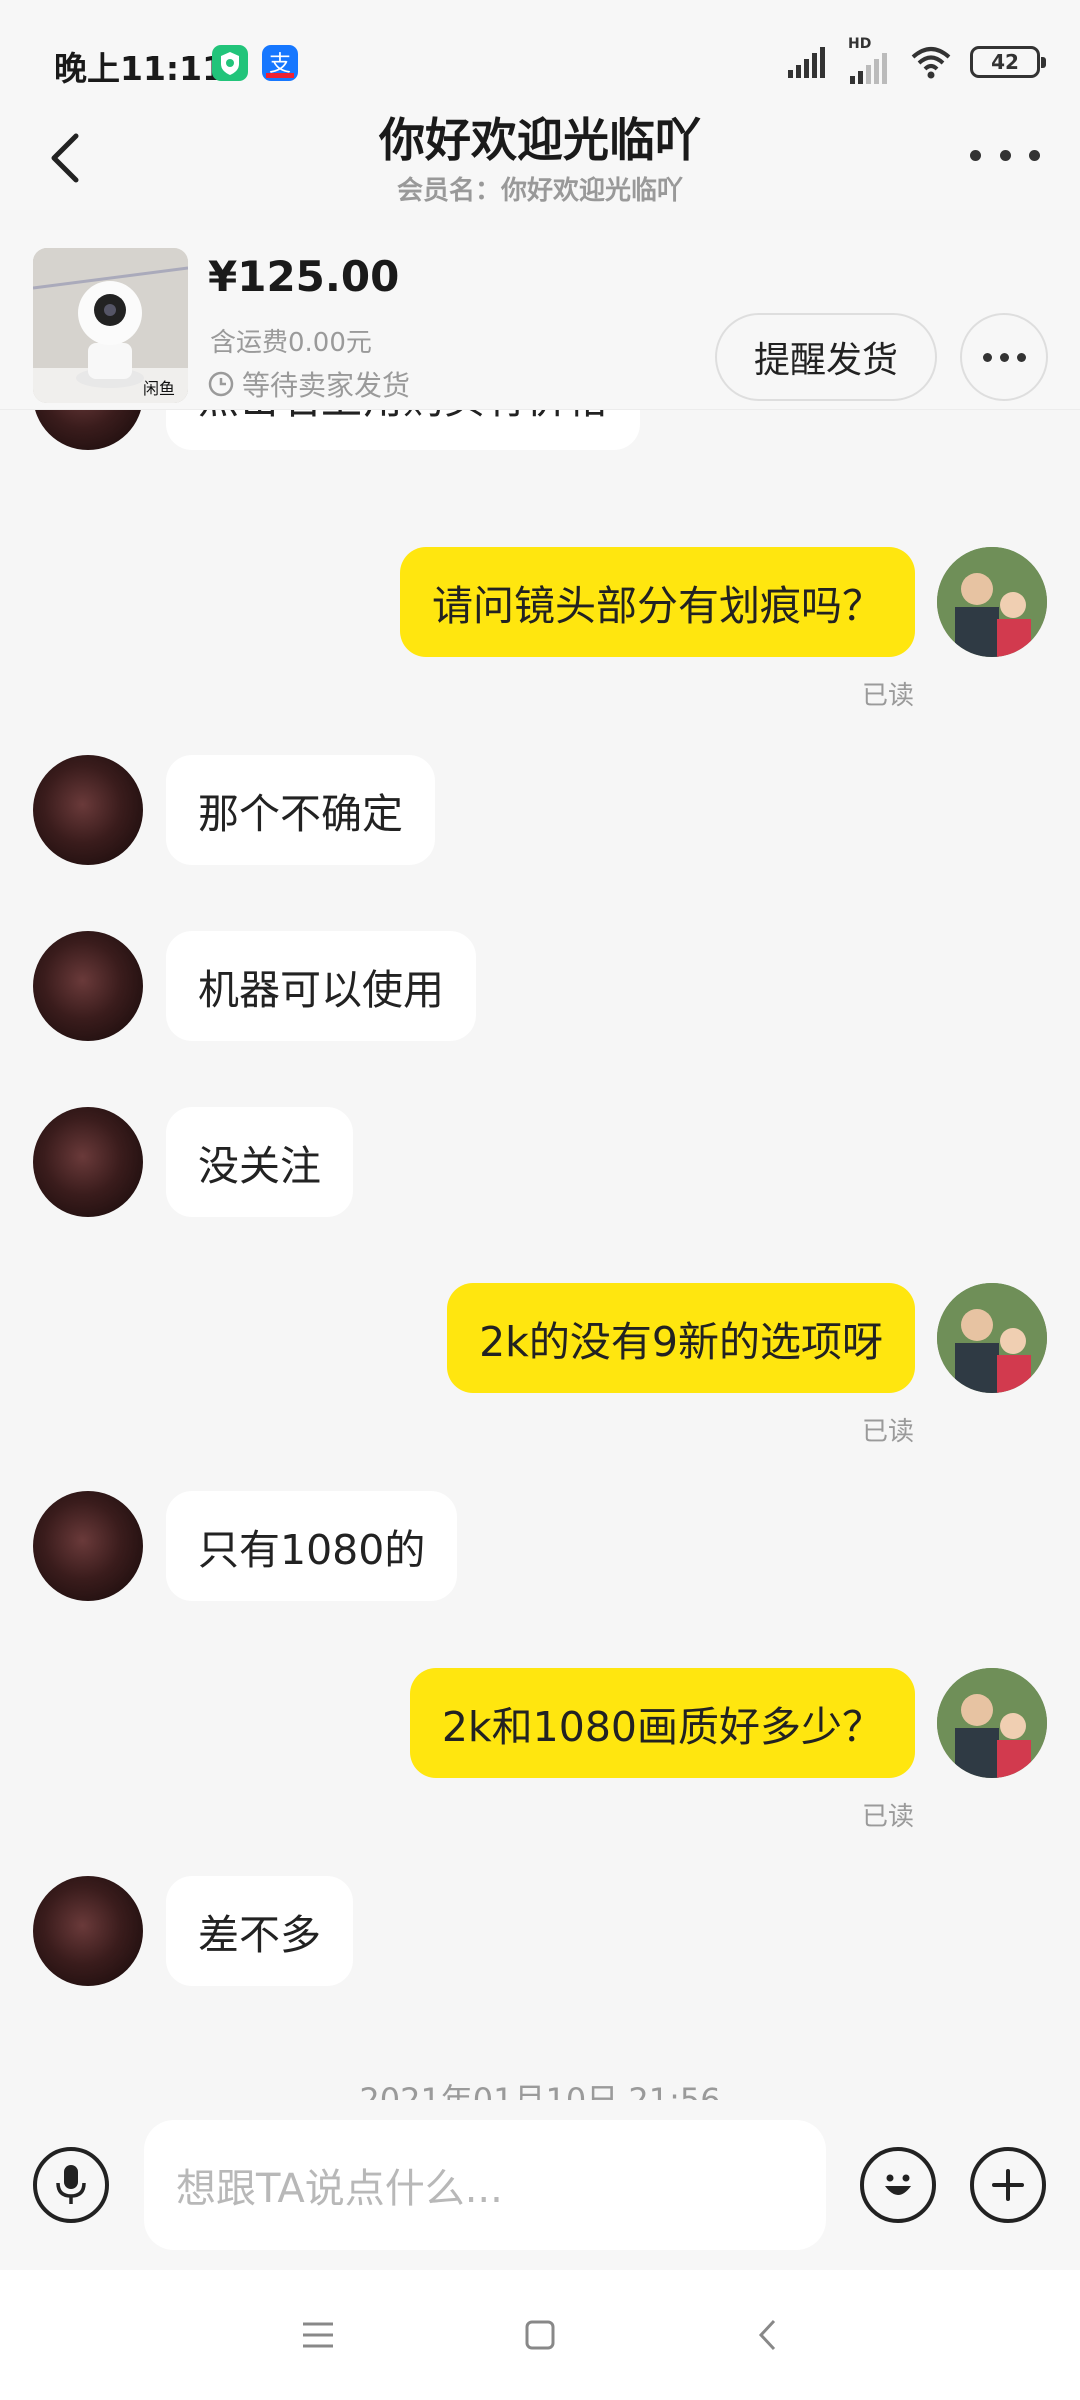 The height and width of the screenshot is (2400, 1080). Describe the element at coordinates (280, 63) in the screenshot. I see `alipay-app-icon: 支` at that location.